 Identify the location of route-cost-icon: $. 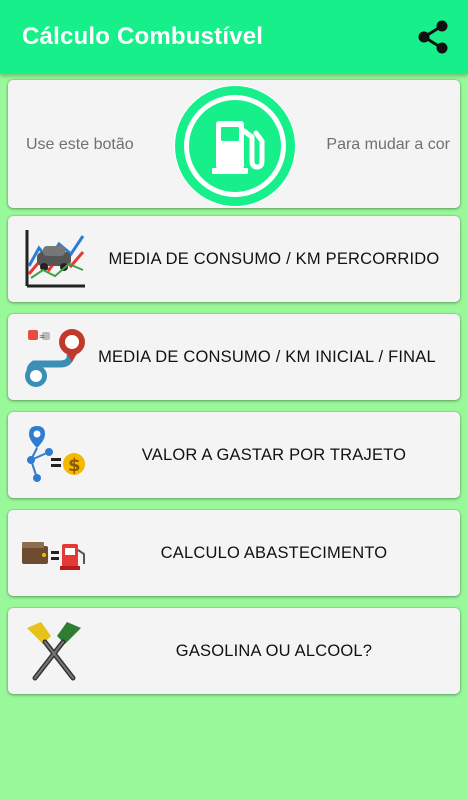
(54, 455).